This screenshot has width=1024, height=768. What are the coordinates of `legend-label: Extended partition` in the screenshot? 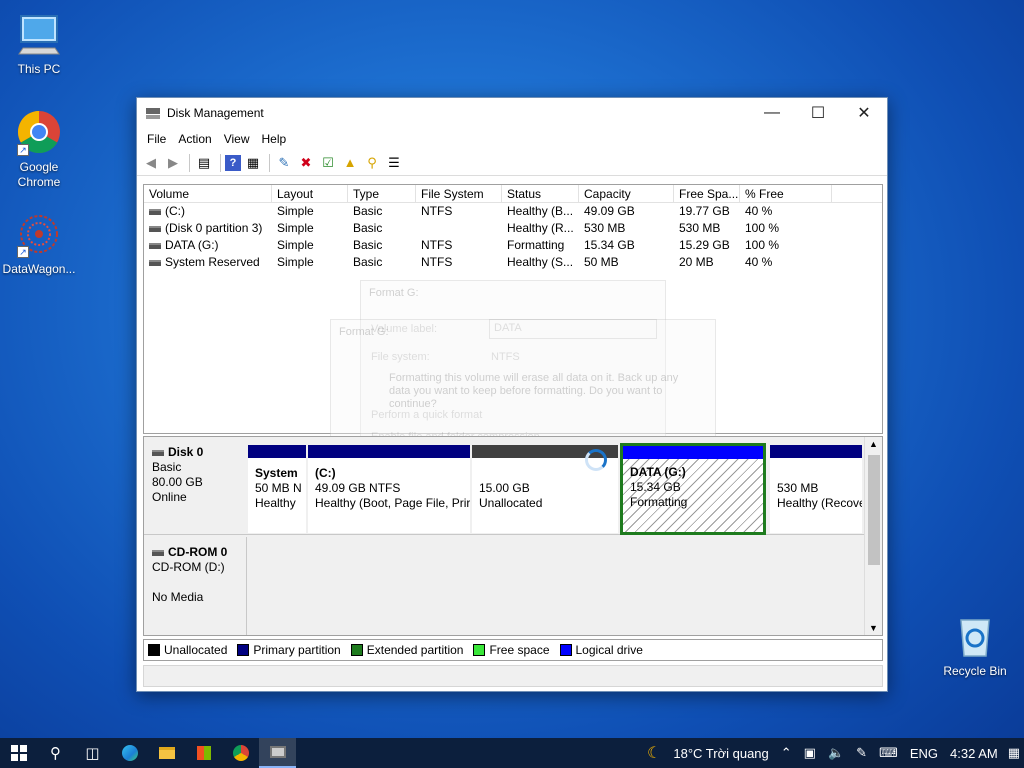 It's located at (415, 650).